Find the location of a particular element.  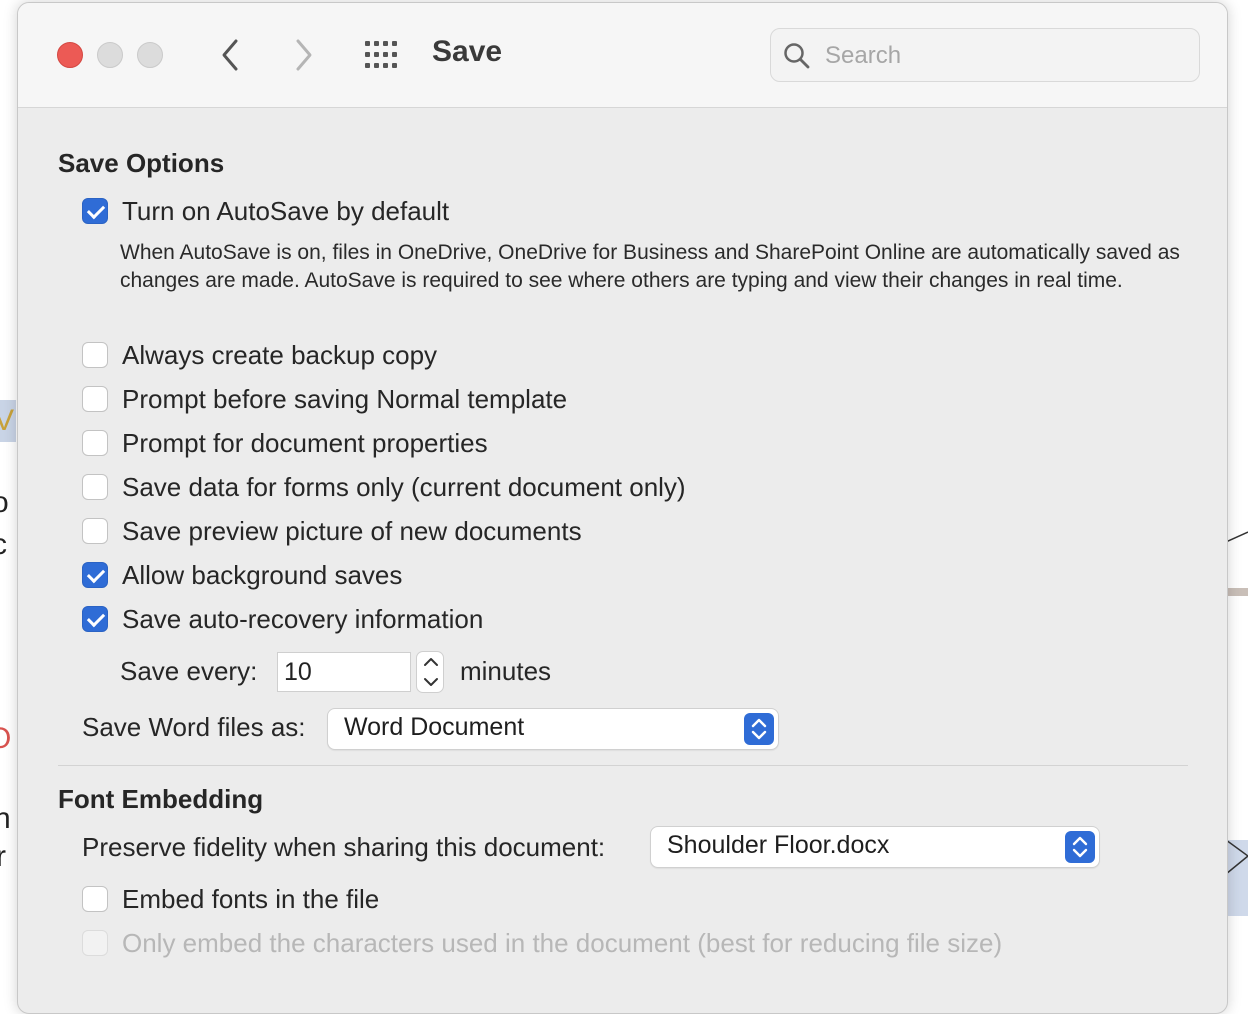

auto-recovery-option: Save auto-recovery information is located at coordinates (282, 619).